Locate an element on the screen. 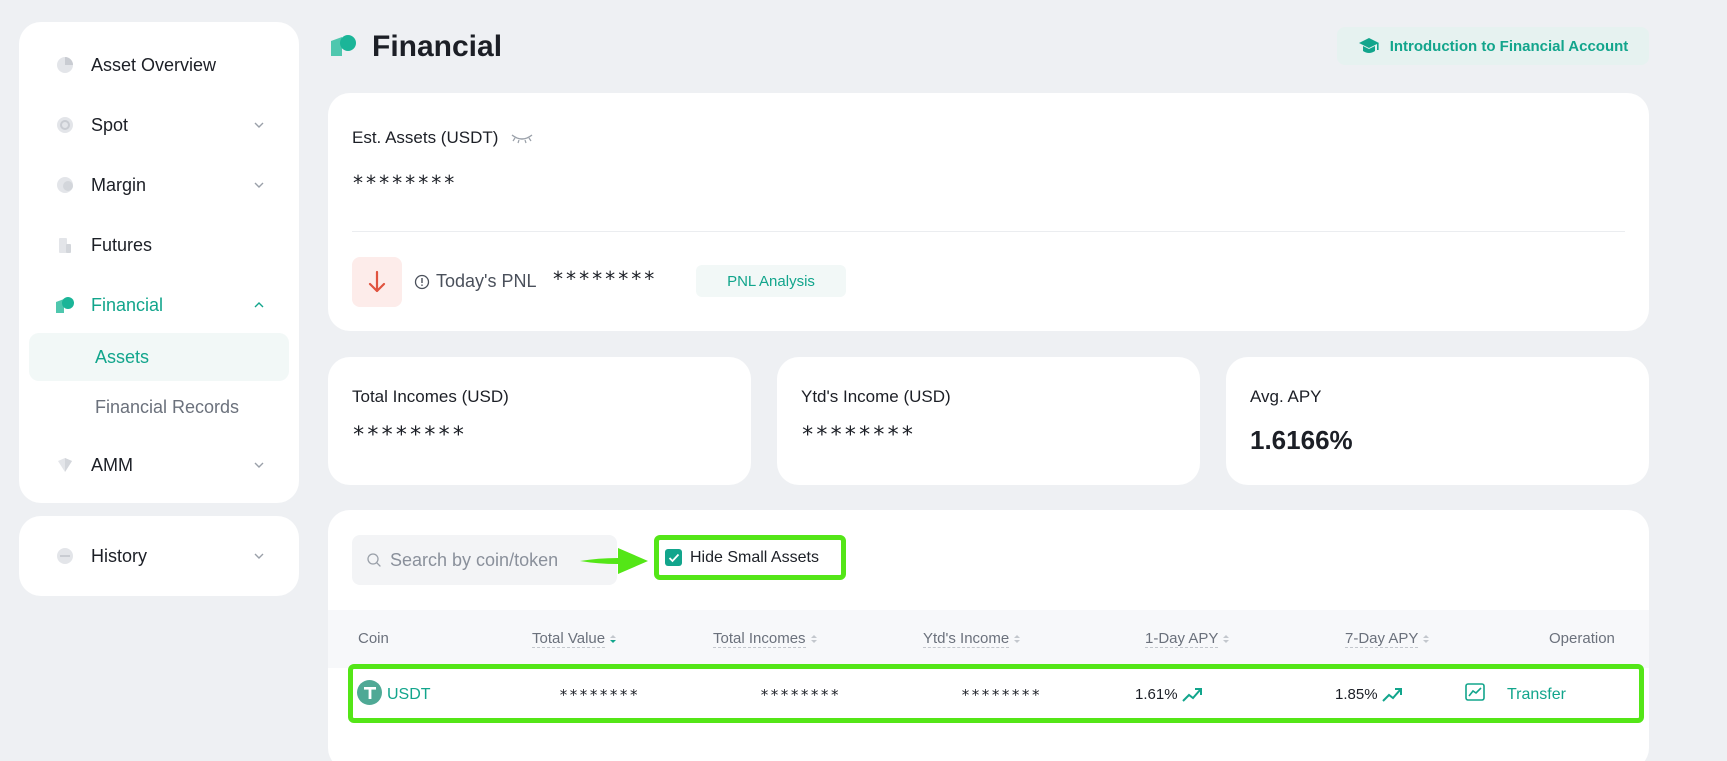 This screenshot has width=1727, height=761. sidebar-subitem-label: Assets is located at coordinates (122, 356).